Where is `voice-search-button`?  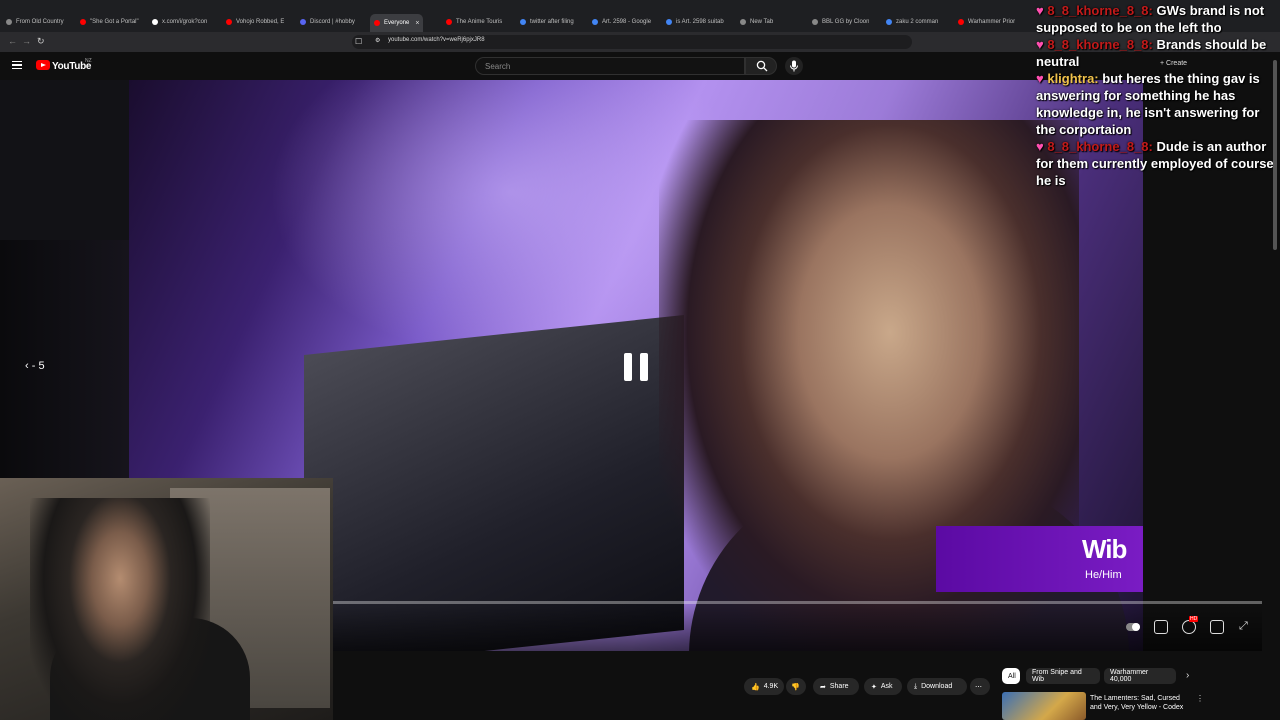
voice-search-button is located at coordinates (794, 66).